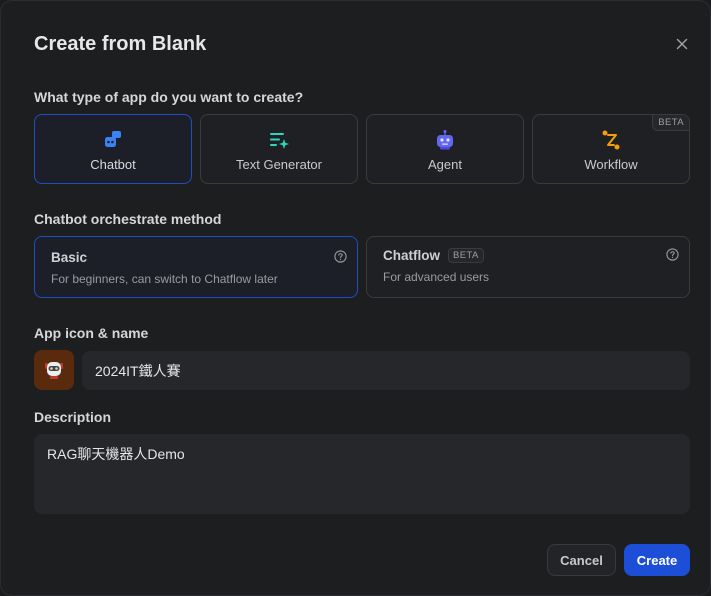  I want to click on app-name-label: App icon & name, so click(91, 333).